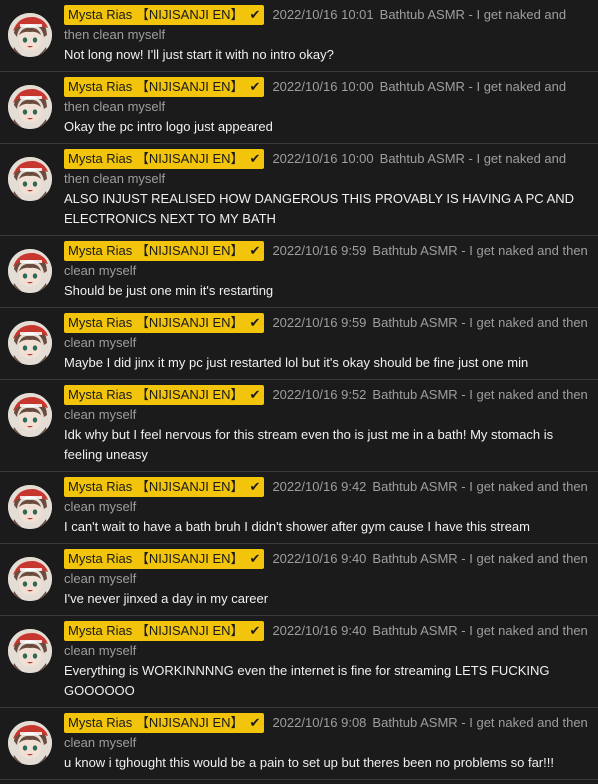 This screenshot has height=784, width=598. Describe the element at coordinates (319, 722) in the screenshot. I see `timestamp: 2022/10/16 9:08` at that location.